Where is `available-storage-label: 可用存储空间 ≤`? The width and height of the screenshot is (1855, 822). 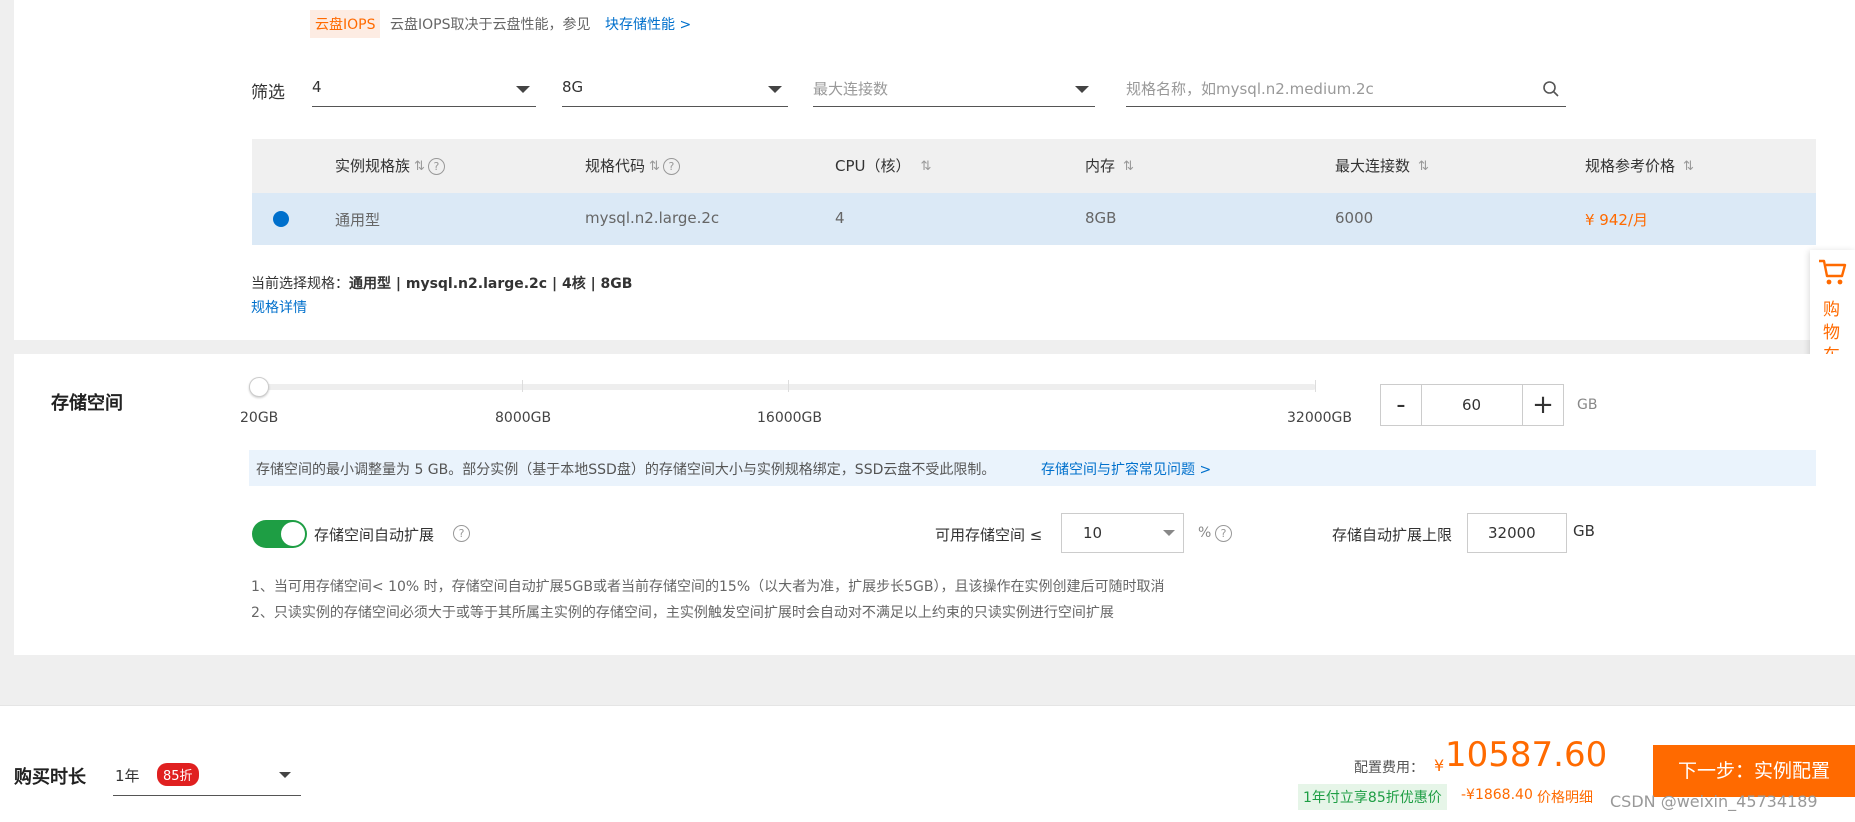
available-storage-label: 可用存储空间 ≤ is located at coordinates (989, 535).